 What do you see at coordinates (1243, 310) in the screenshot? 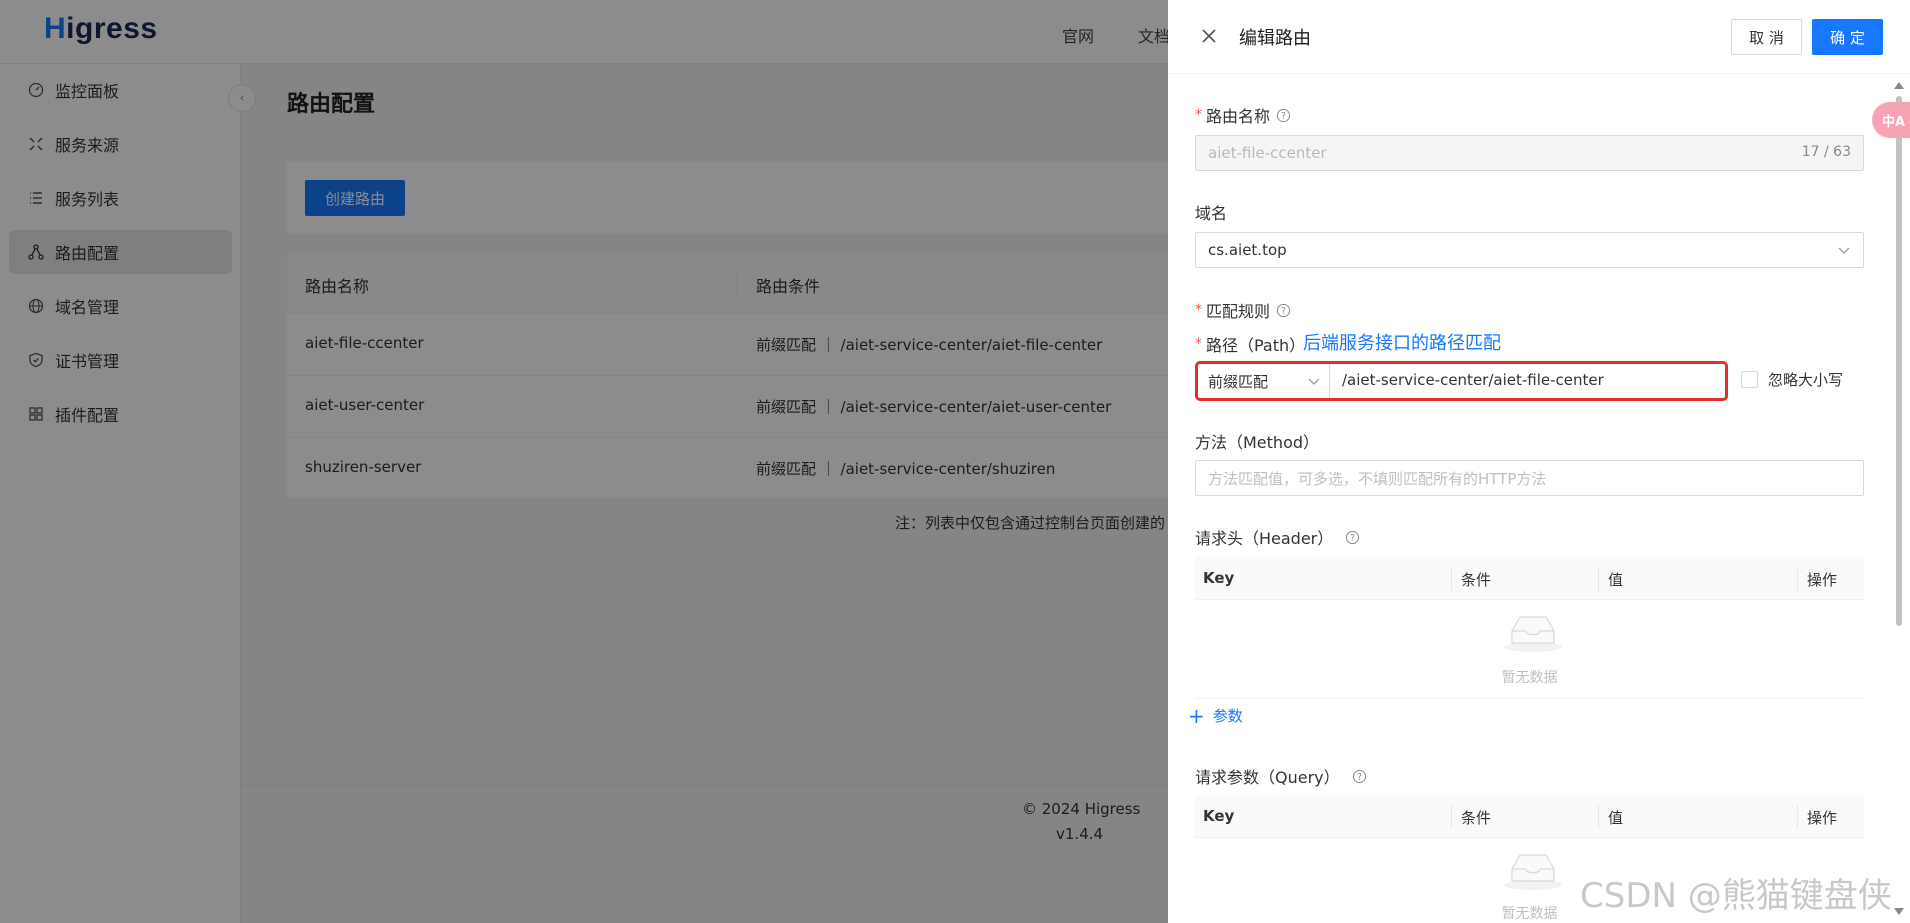
I see `match-rules-label: * 匹配规则 ?` at bounding box center [1243, 310].